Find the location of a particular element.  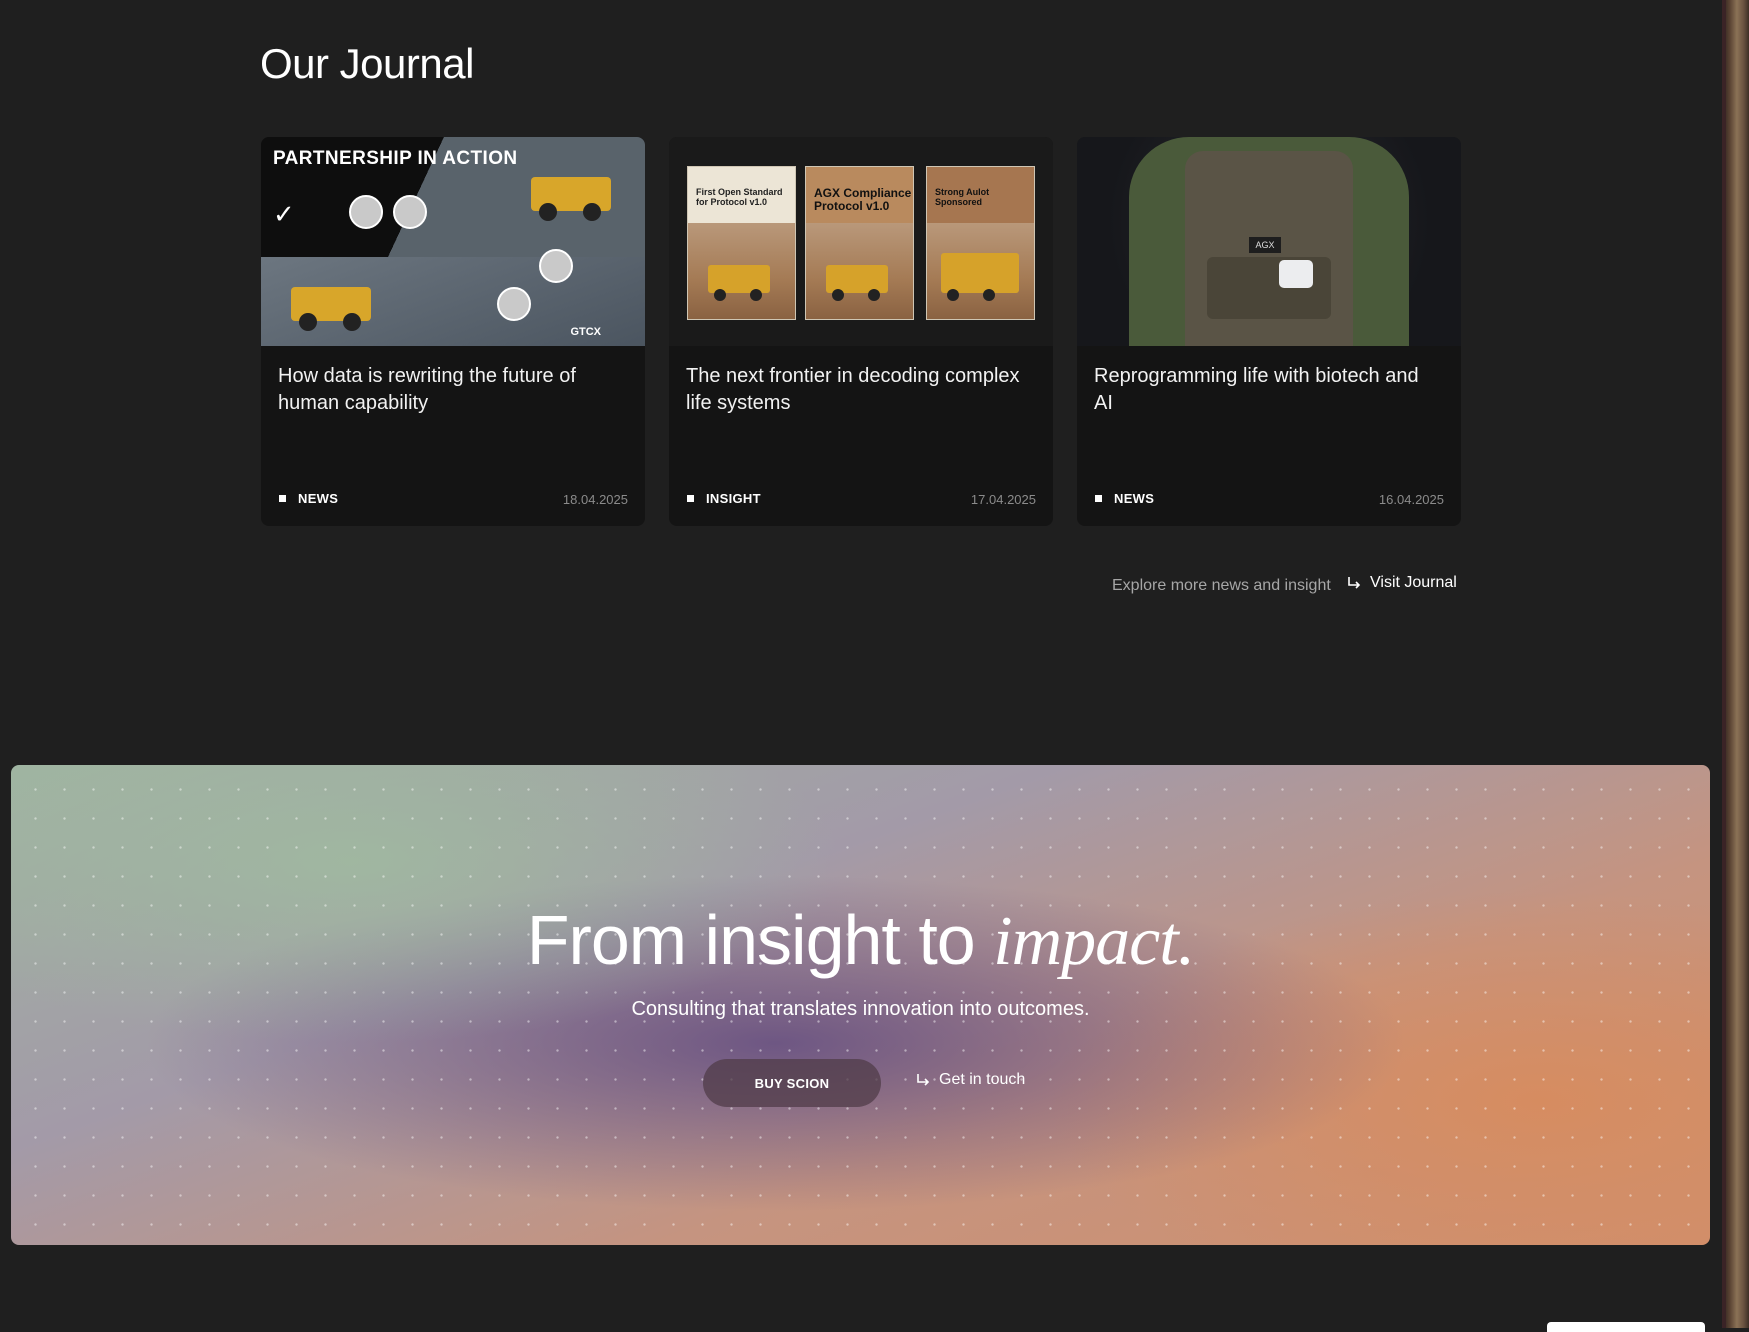

explore-text: Explore more news and insight is located at coordinates (1221, 585).